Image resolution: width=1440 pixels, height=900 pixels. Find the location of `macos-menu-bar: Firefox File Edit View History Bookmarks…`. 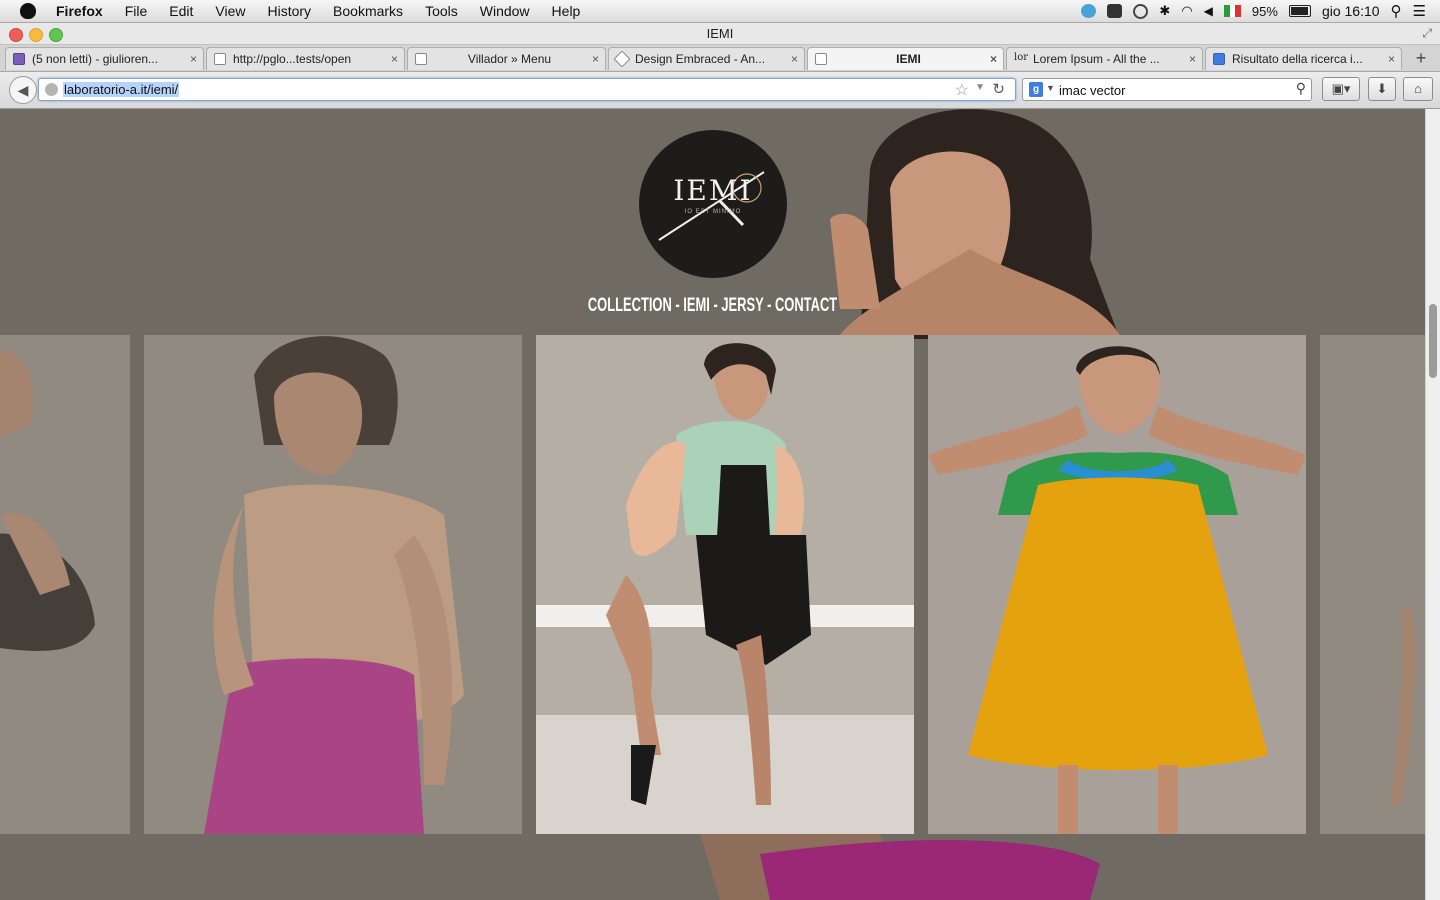

macos-menu-bar: Firefox File Edit View History Bookmarks… is located at coordinates (720, 11).